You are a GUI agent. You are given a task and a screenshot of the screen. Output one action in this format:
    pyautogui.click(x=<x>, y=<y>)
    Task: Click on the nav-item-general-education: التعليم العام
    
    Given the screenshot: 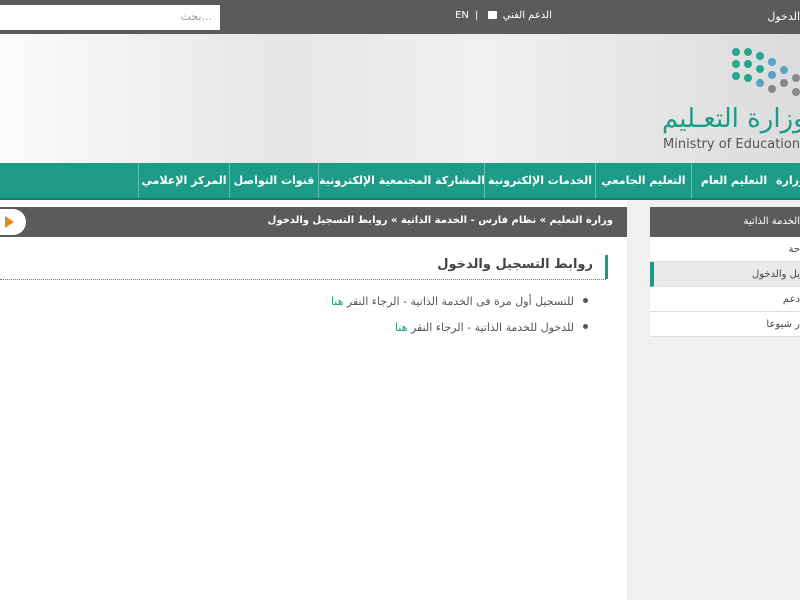 What is the action you would take?
    pyautogui.click(x=733, y=180)
    